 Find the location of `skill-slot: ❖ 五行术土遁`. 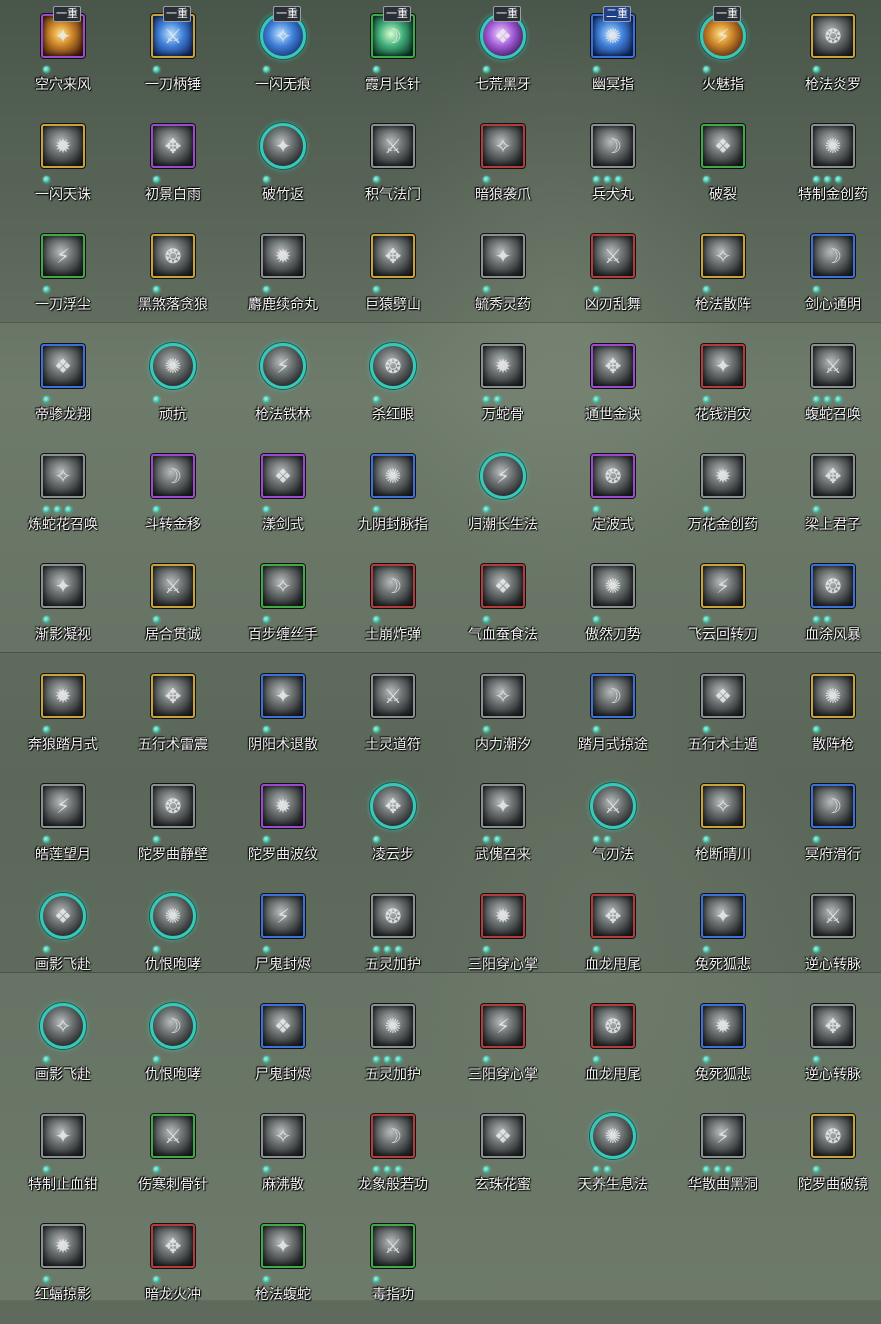

skill-slot: ❖ 五行术土遁 is located at coordinates (723, 719).